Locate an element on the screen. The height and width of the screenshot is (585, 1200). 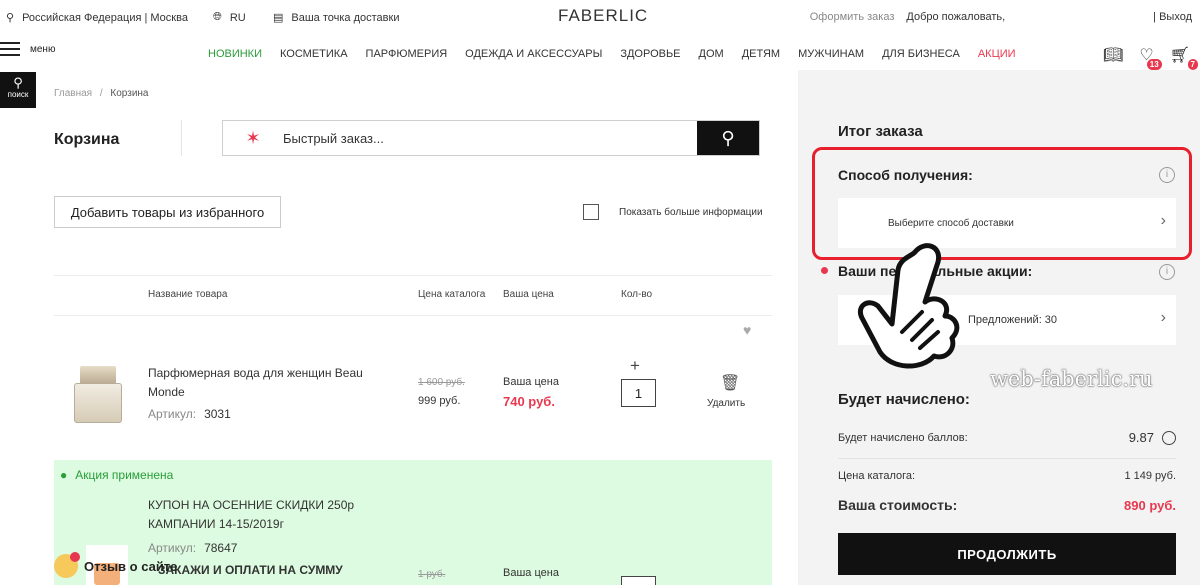
nav-item-business: ДЛЯ БИЗНЕСА is located at coordinates (921, 54).